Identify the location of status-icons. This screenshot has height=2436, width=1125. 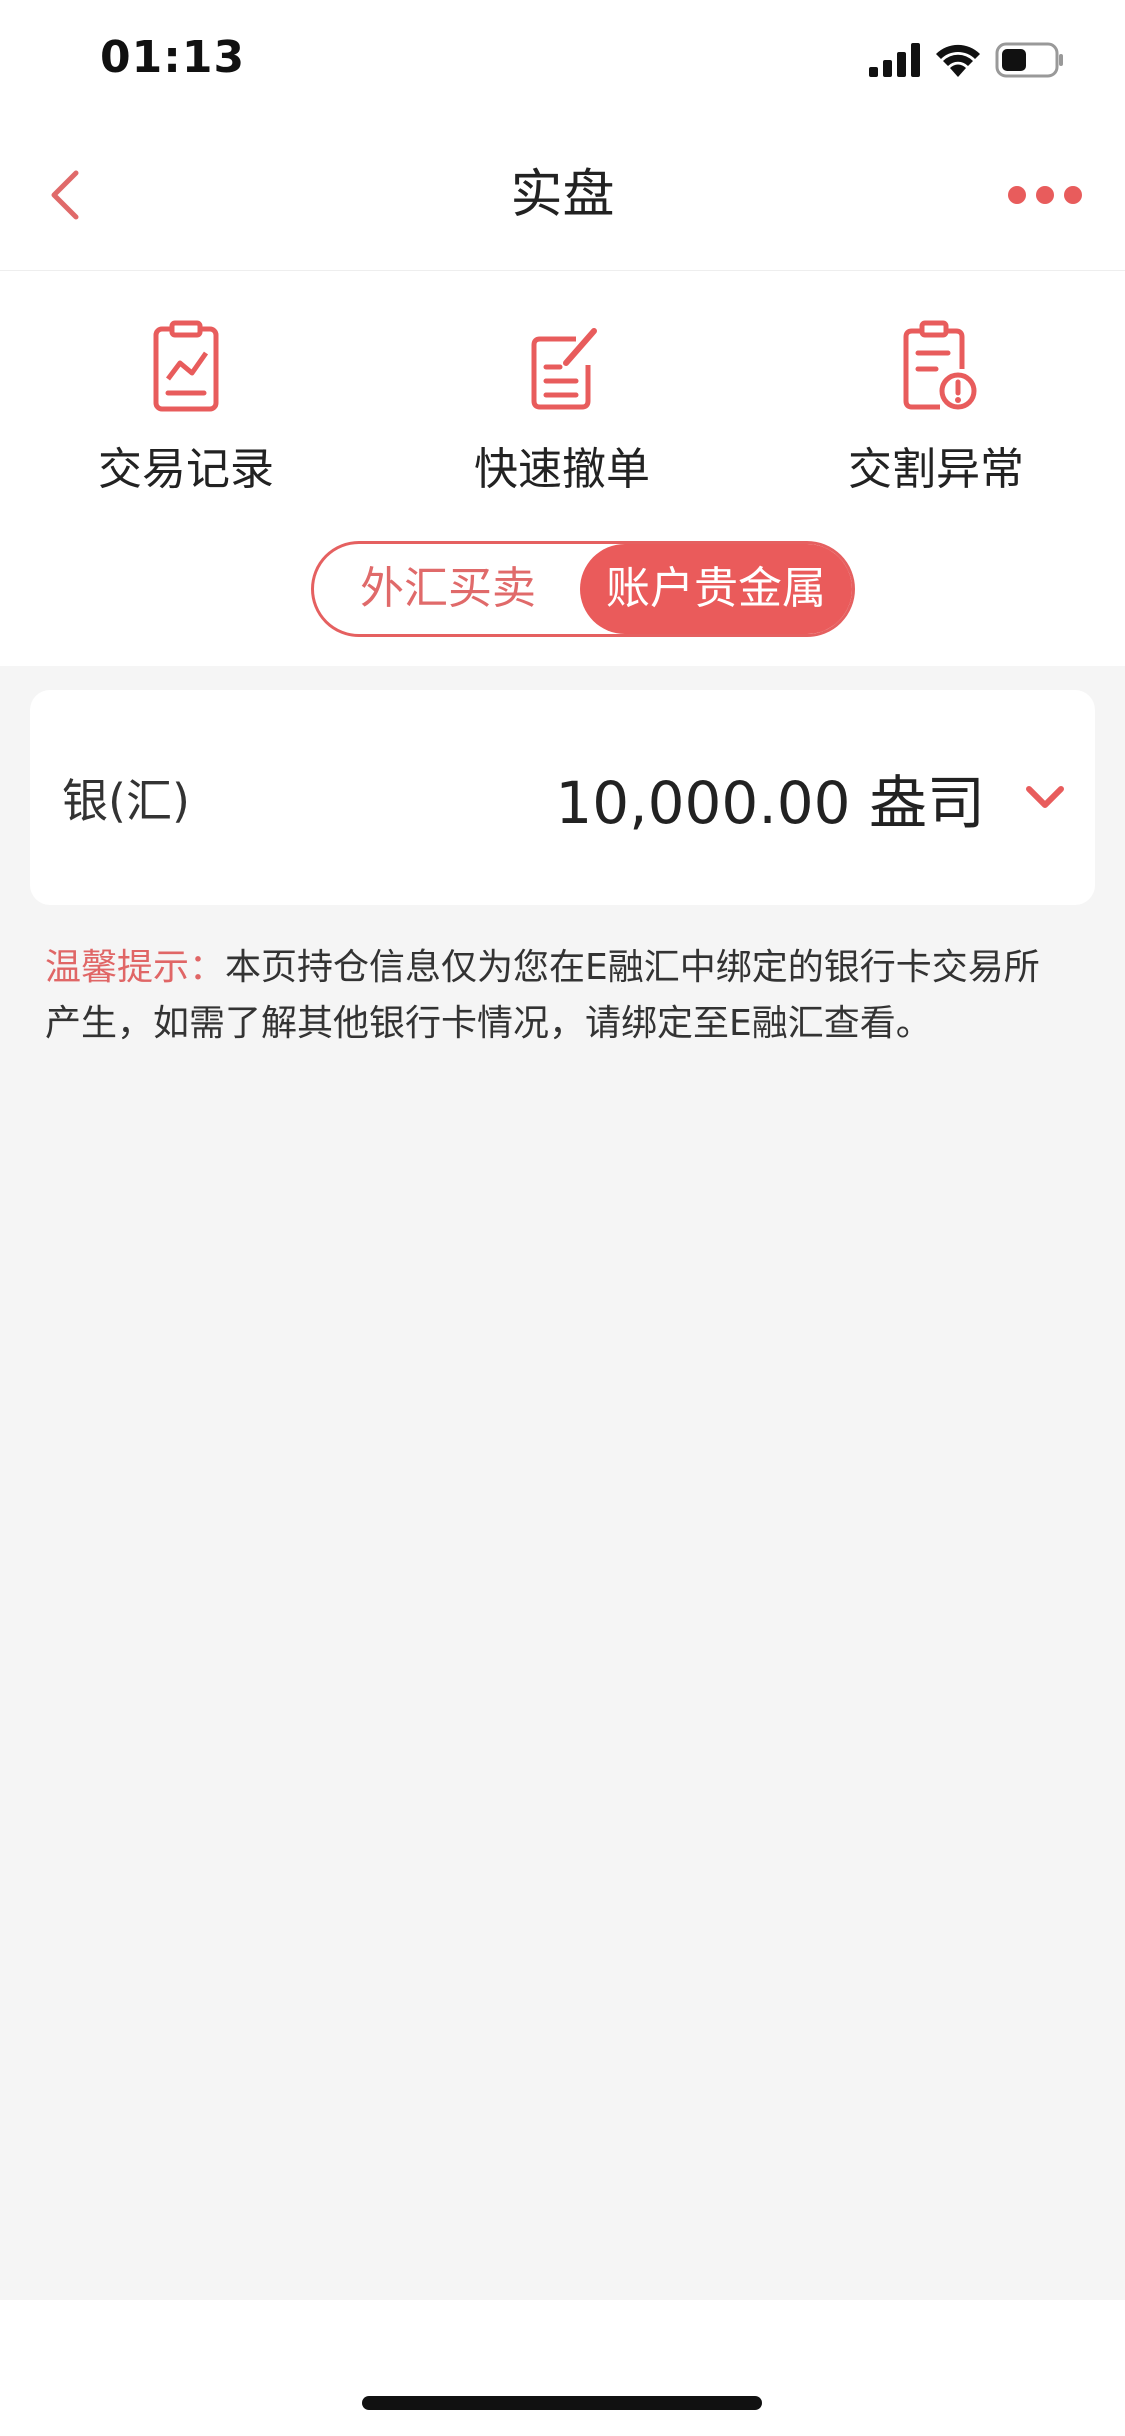
(960, 60).